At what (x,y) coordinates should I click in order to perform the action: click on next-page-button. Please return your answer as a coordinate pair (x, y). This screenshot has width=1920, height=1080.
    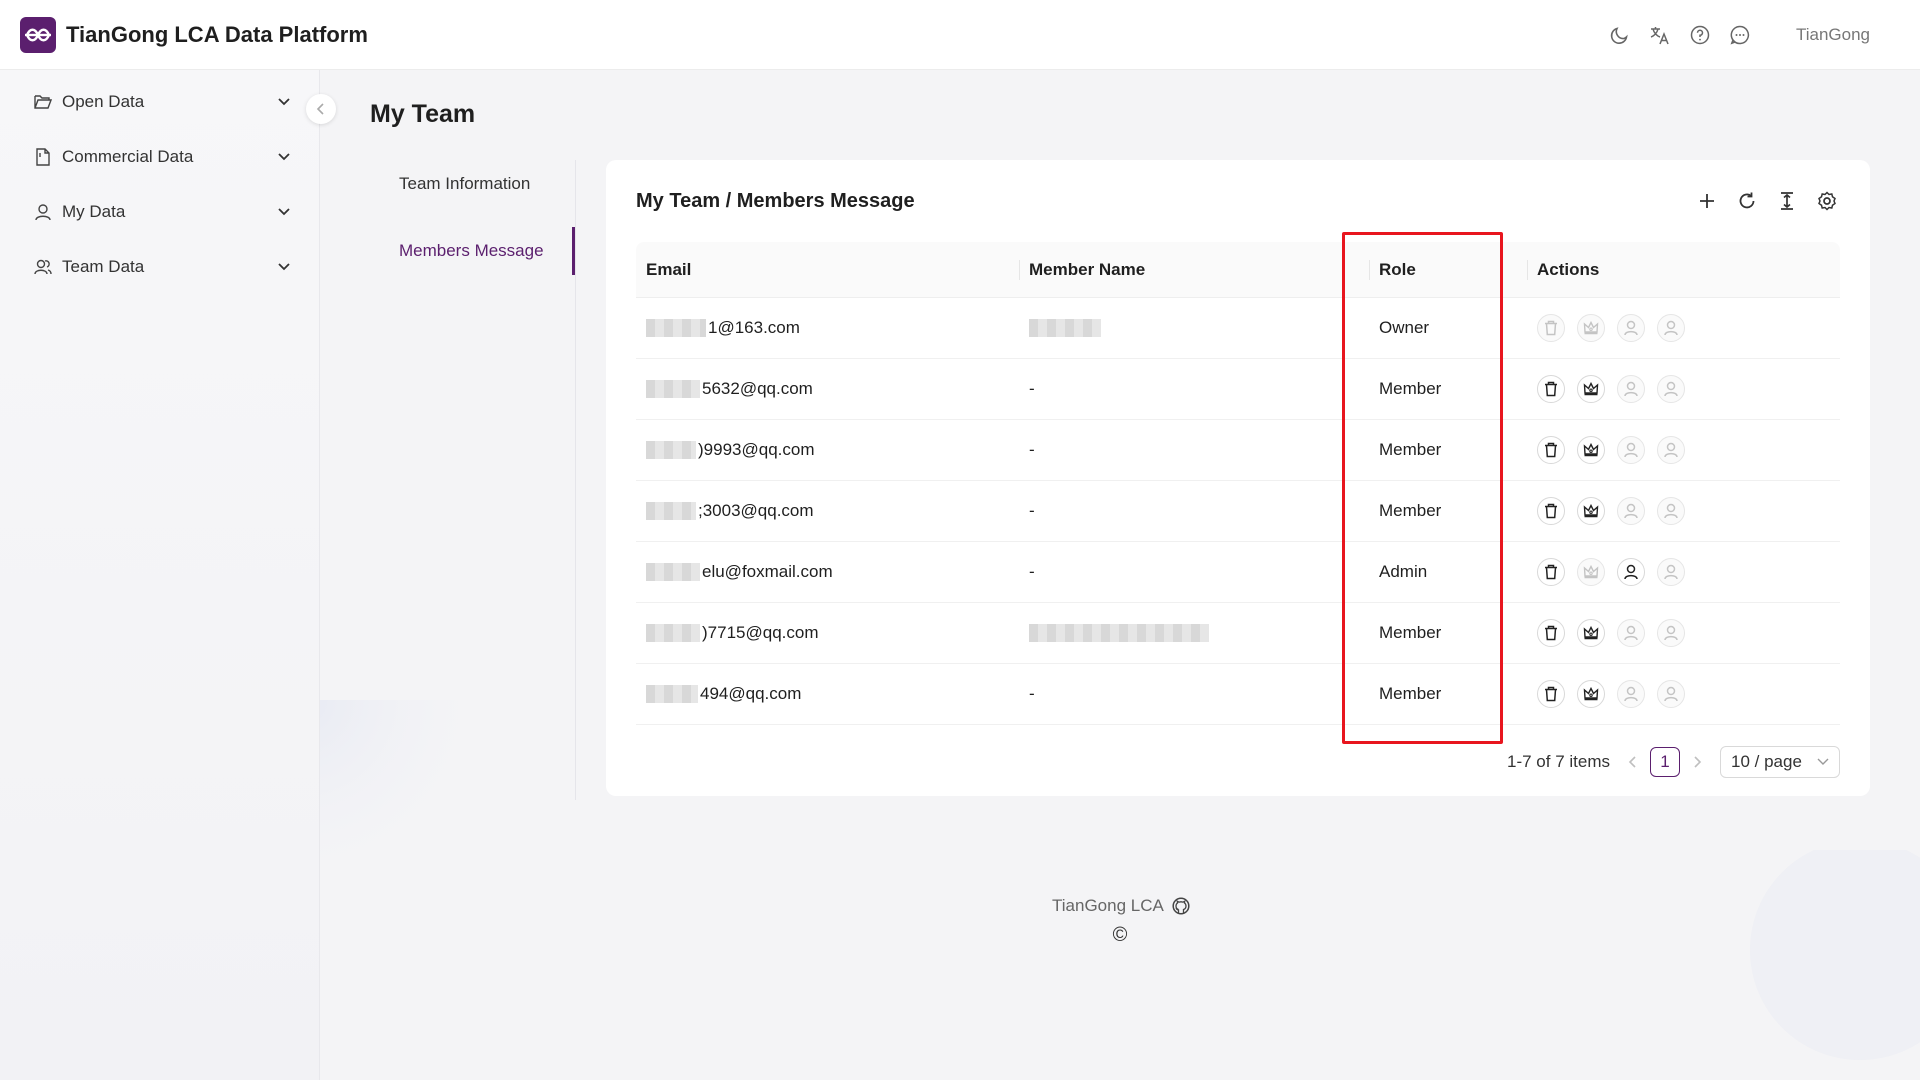
    Looking at the image, I should click on (1697, 762).